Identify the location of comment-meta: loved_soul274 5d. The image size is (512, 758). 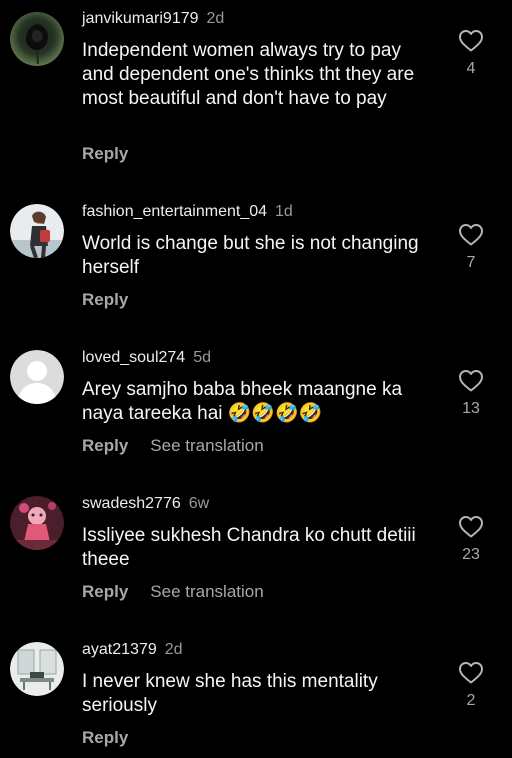
(146, 358).